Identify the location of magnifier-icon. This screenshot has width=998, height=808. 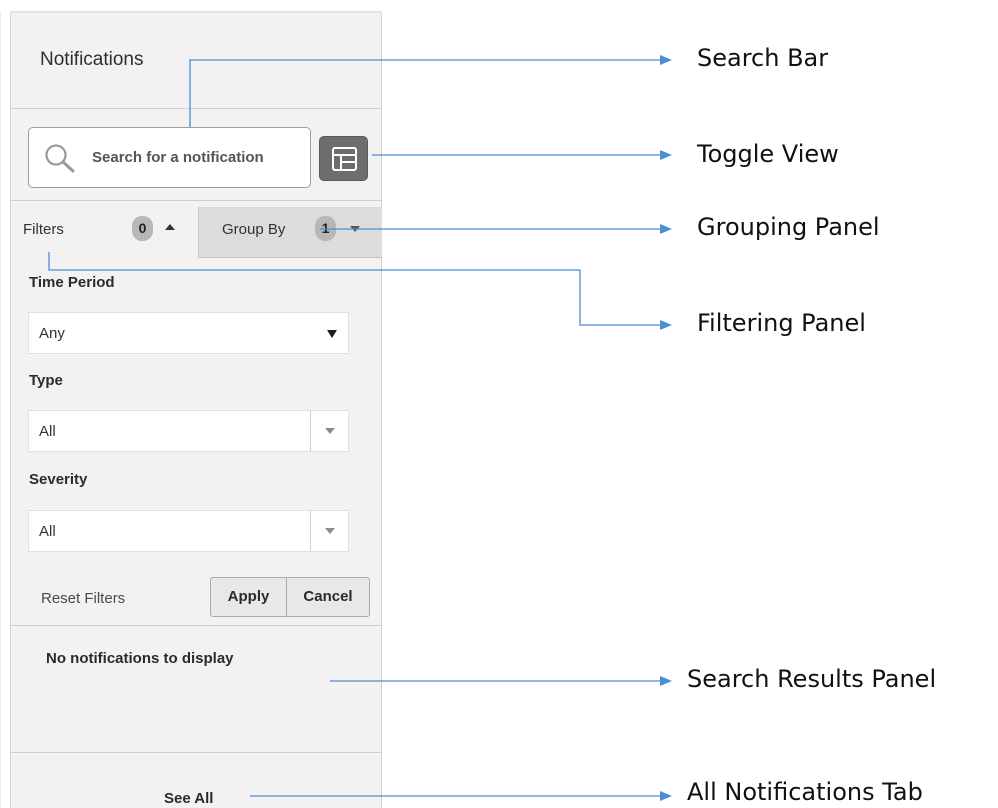
(60, 158).